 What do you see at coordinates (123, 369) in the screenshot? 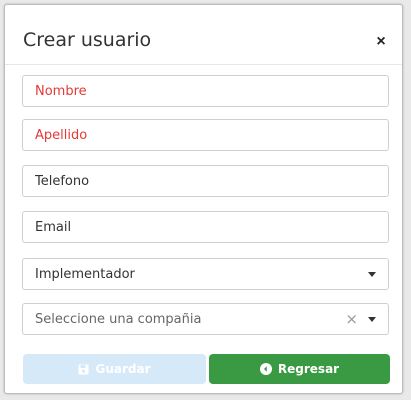
I see `save-button-label: Guardar` at bounding box center [123, 369].